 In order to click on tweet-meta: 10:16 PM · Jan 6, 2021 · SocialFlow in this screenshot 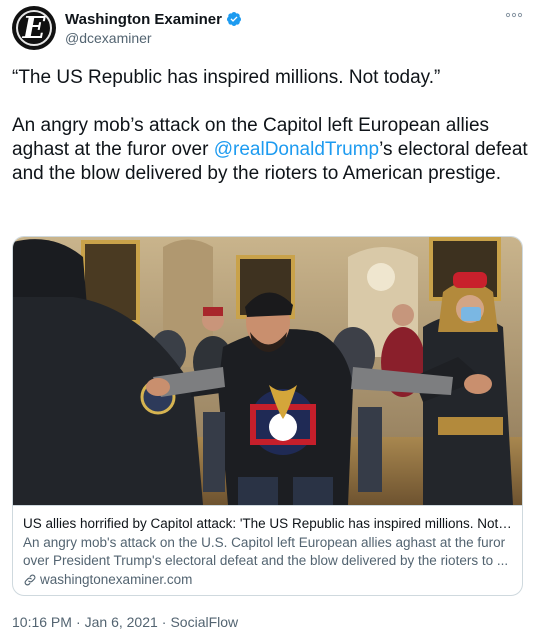, I will do `click(125, 622)`.